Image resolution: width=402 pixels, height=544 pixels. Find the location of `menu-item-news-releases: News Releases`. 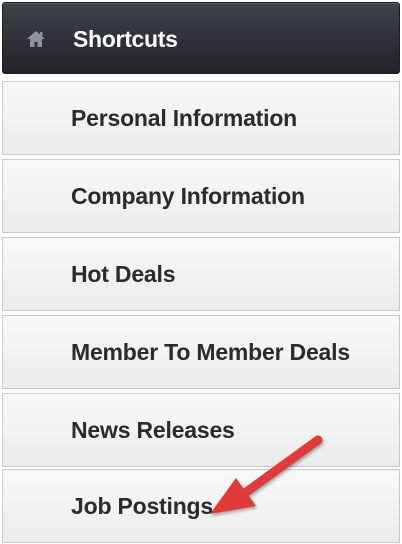

menu-item-news-releases: News Releases is located at coordinates (201, 430).